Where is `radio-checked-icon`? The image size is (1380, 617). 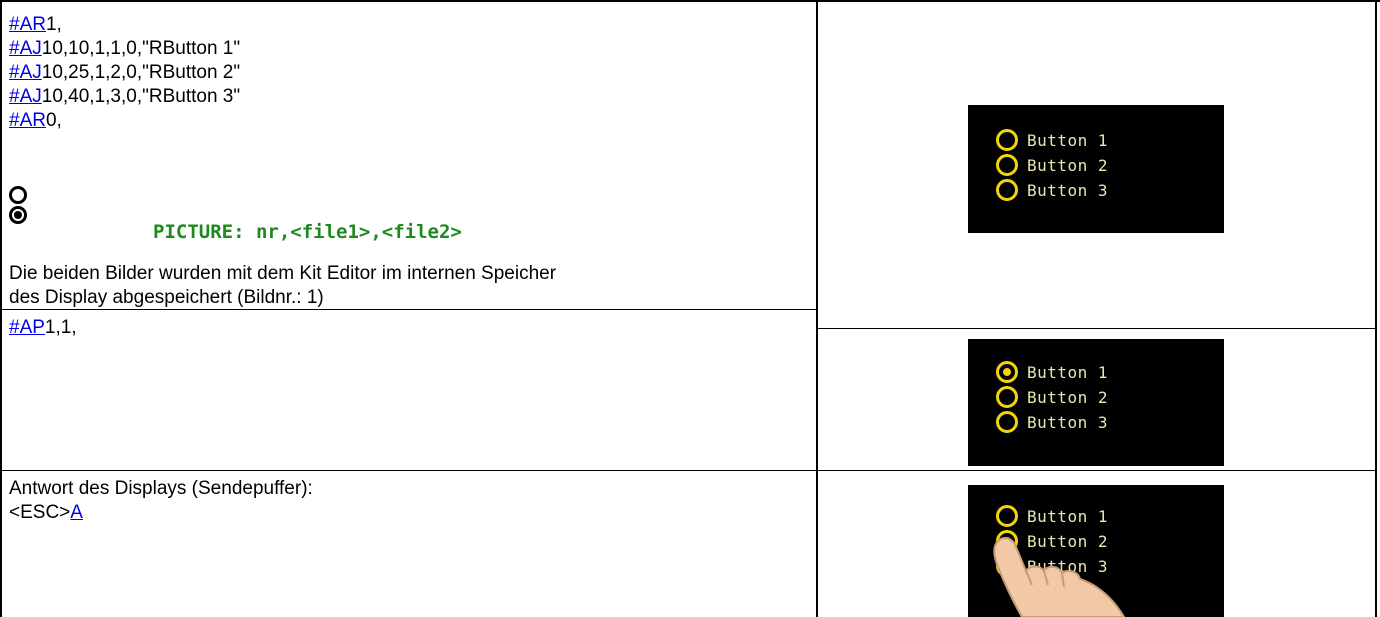
radio-checked-icon is located at coordinates (18, 215).